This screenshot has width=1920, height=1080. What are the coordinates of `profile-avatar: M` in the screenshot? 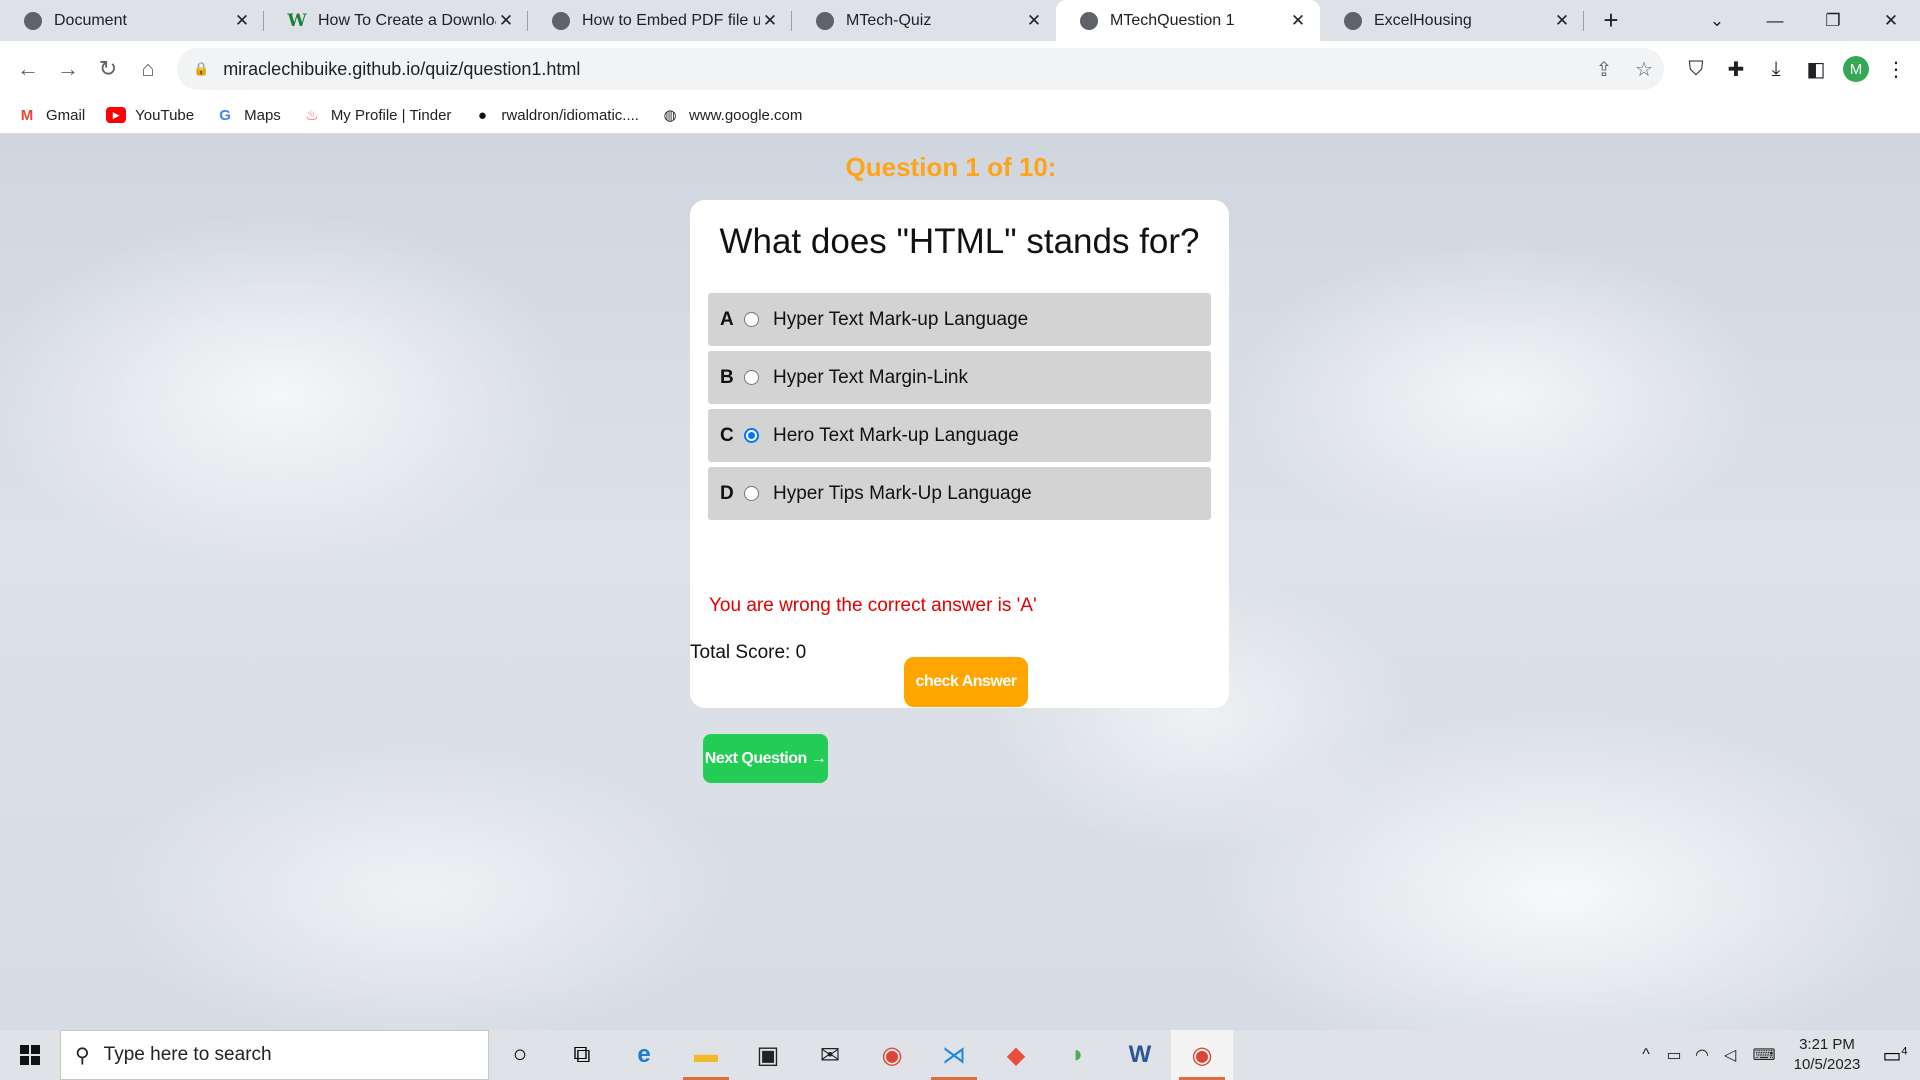 It's located at (1856, 69).